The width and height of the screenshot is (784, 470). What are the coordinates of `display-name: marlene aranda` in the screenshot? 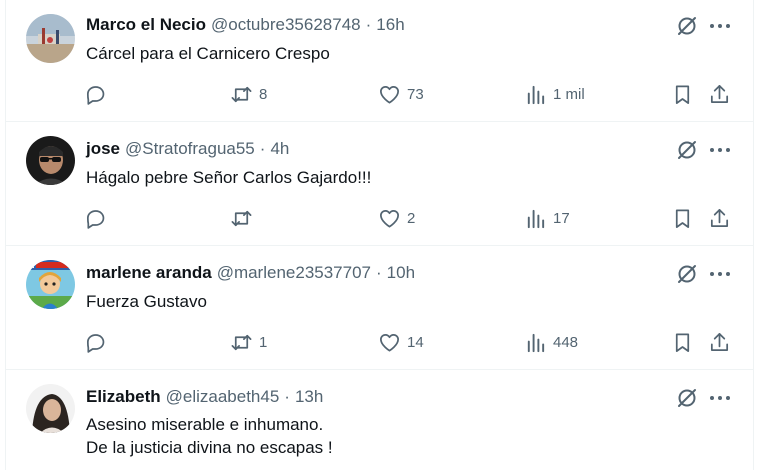 It's located at (149, 273).